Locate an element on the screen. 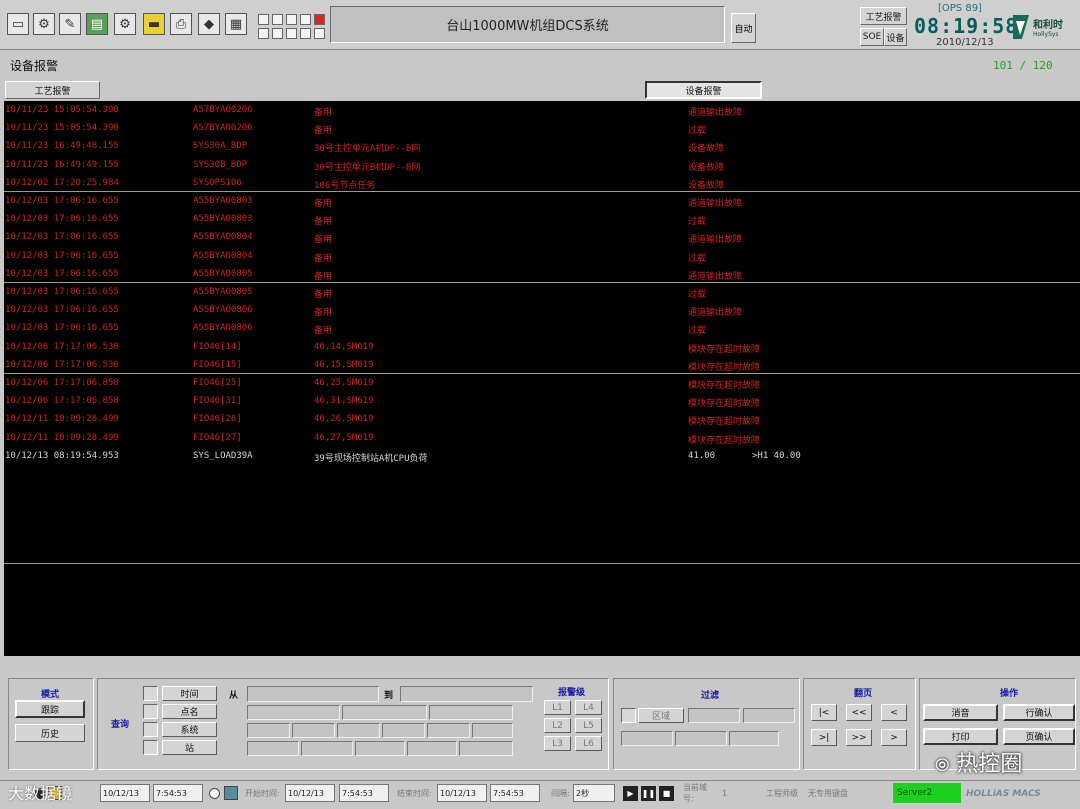  time-button: 时间 is located at coordinates (189, 693).